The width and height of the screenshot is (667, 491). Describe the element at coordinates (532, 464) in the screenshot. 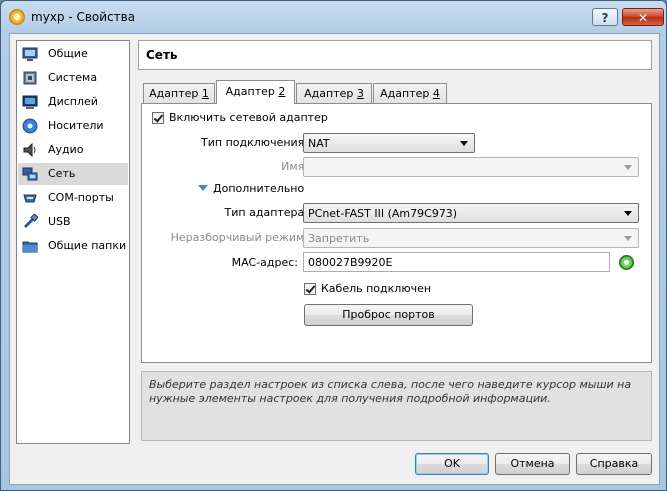

I see `cancel-button: Отмена` at that location.